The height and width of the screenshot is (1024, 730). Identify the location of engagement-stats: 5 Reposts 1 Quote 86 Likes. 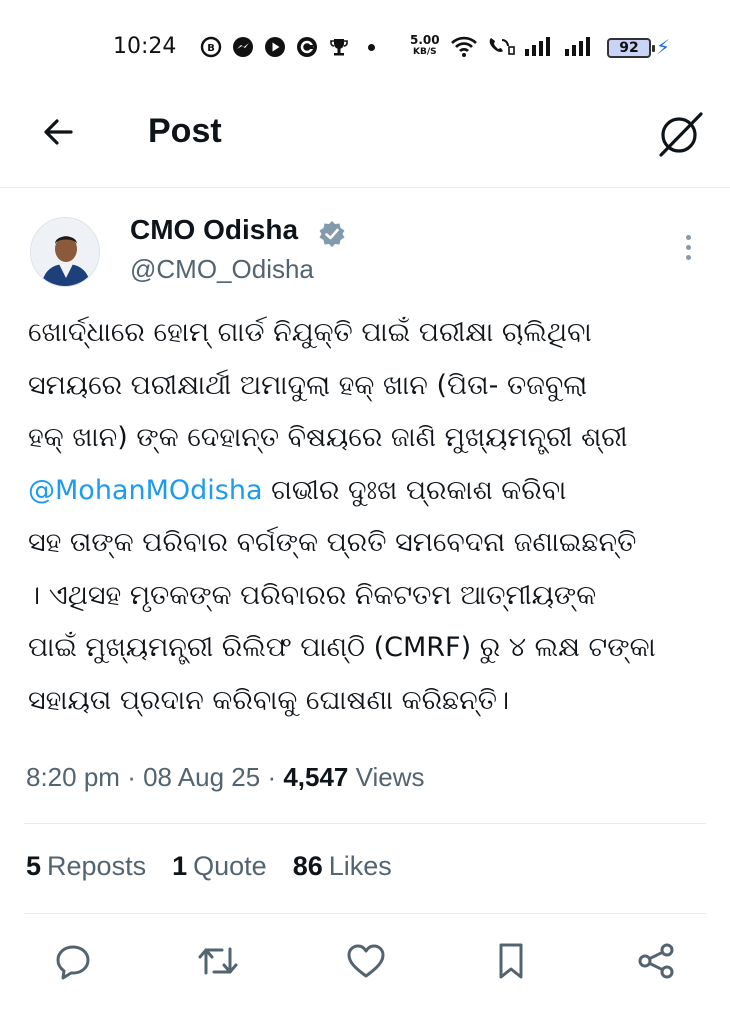
(209, 866).